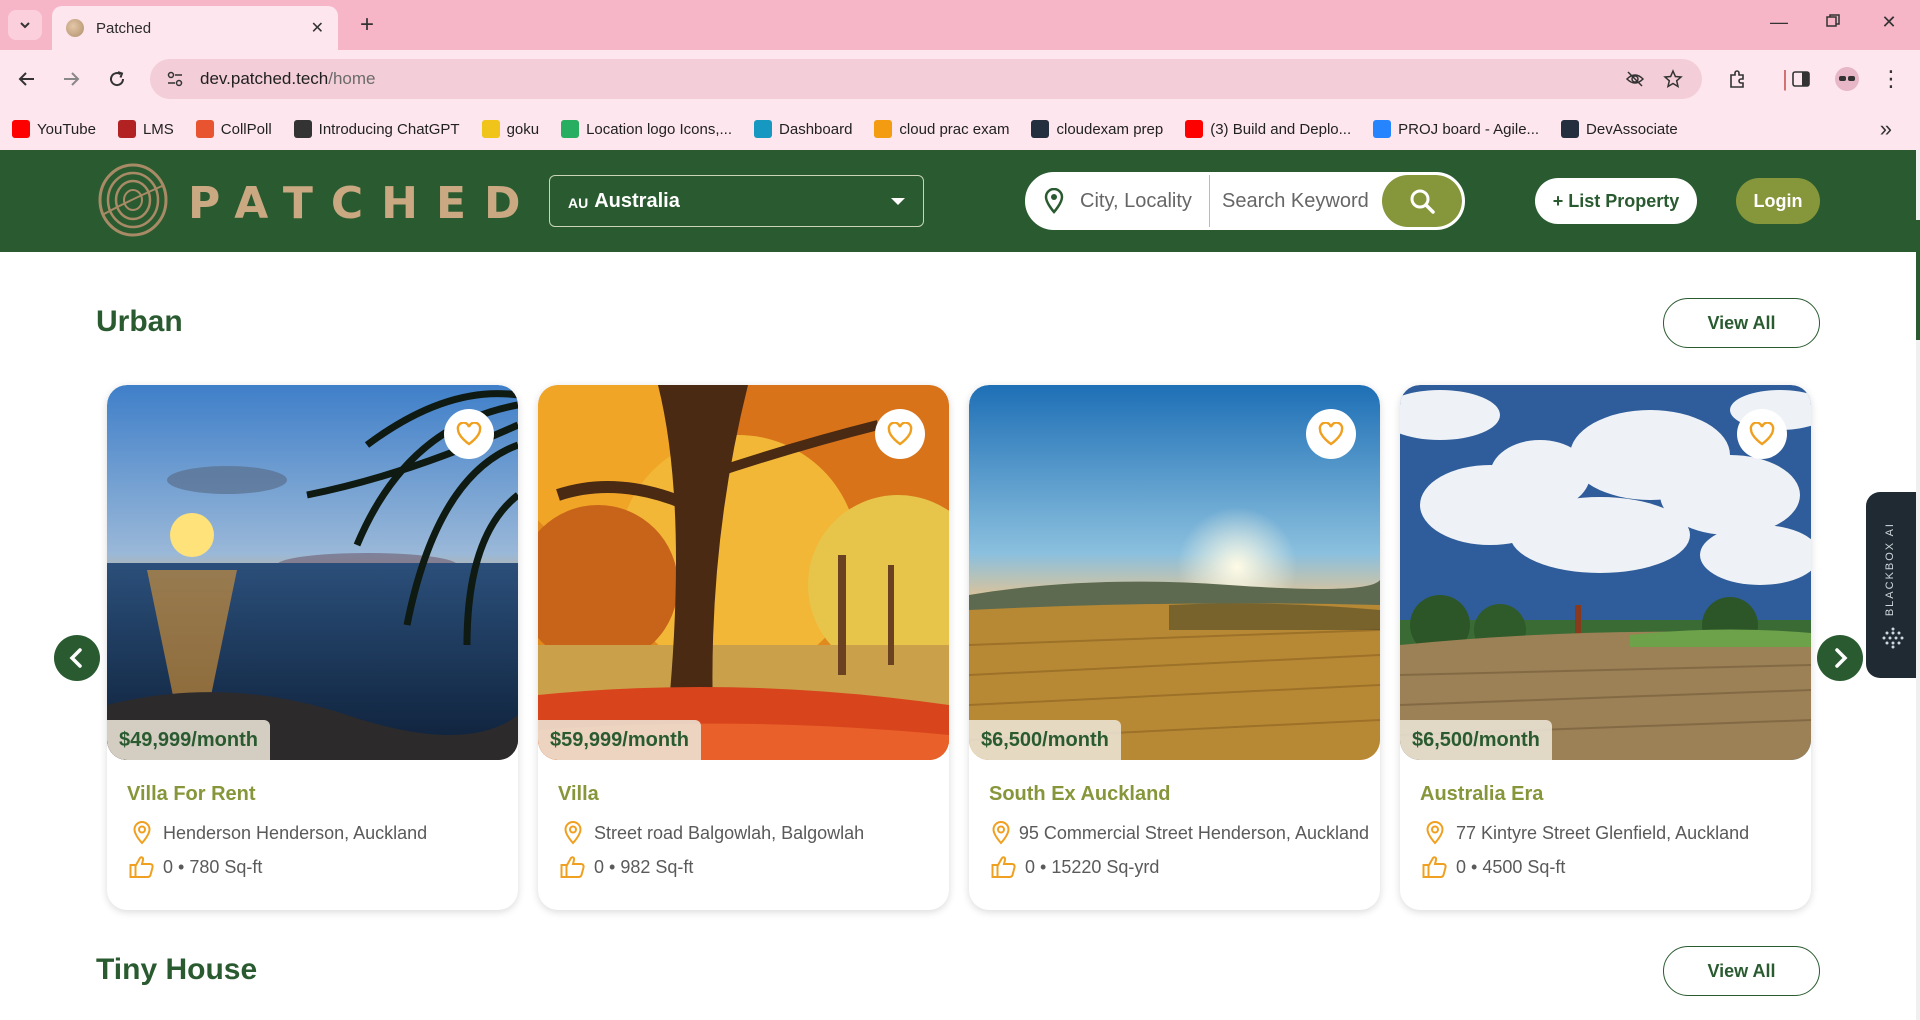 The image size is (1920, 1020). I want to click on view-all-tiny-house-button: View All, so click(1741, 971).